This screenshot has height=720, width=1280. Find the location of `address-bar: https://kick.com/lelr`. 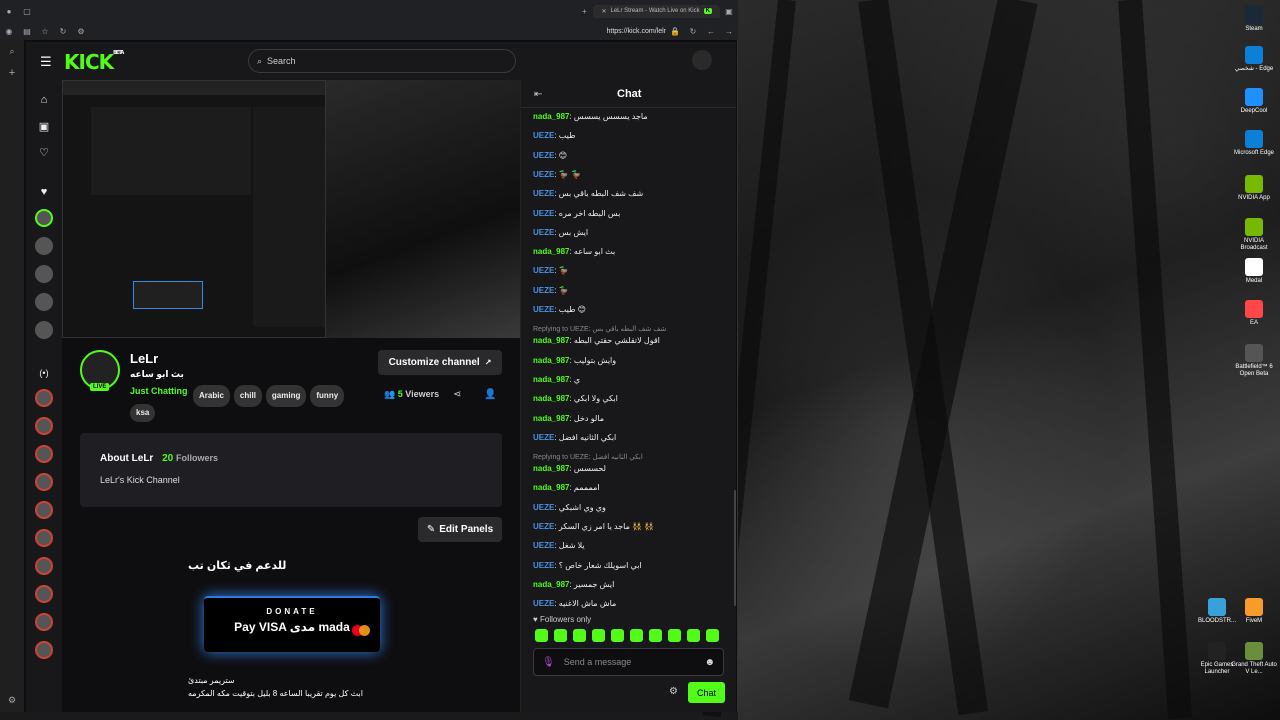

address-bar: https://kick.com/lelr is located at coordinates (636, 31).